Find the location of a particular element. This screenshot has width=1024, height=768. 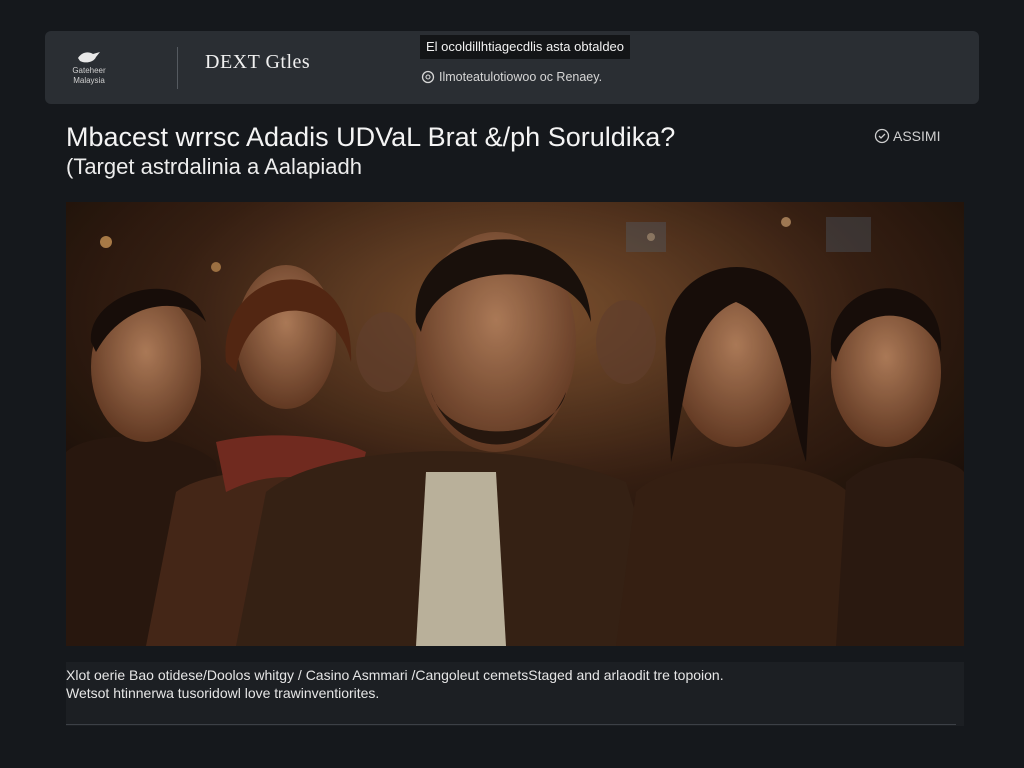

article-subhead: (Target astrdalinia a Aalapiadh is located at coordinates (214, 166).